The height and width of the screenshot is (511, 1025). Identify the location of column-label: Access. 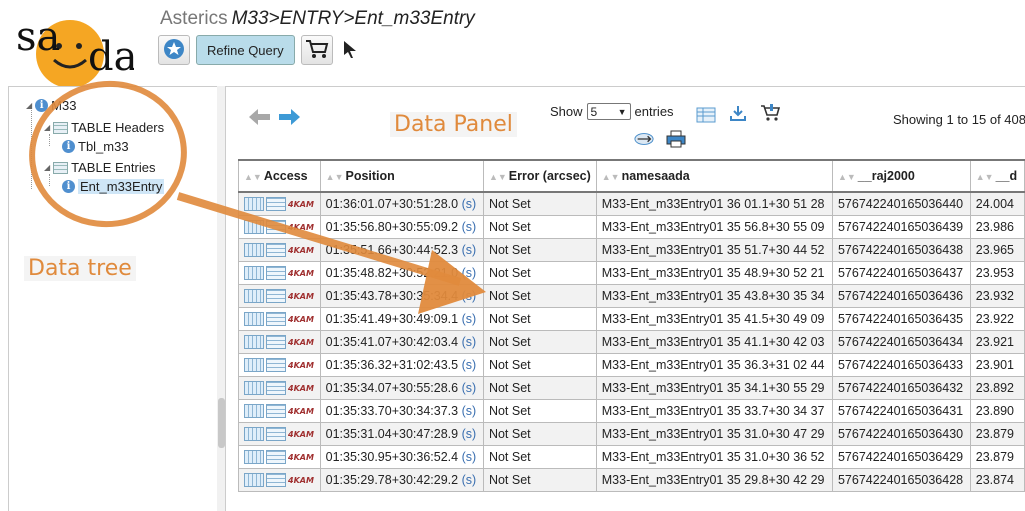
(285, 176).